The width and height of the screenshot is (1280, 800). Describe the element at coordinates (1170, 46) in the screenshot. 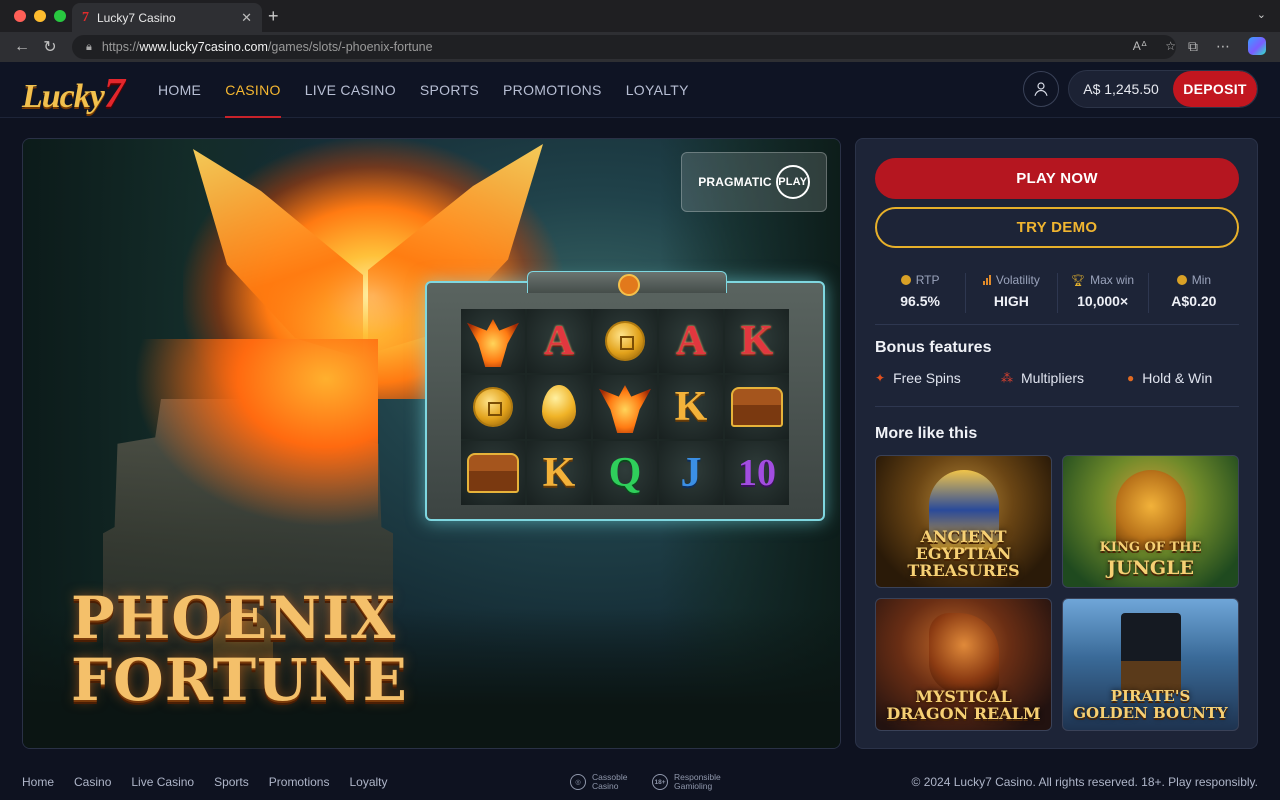

I see `favorite-star-icon: ☆` at that location.